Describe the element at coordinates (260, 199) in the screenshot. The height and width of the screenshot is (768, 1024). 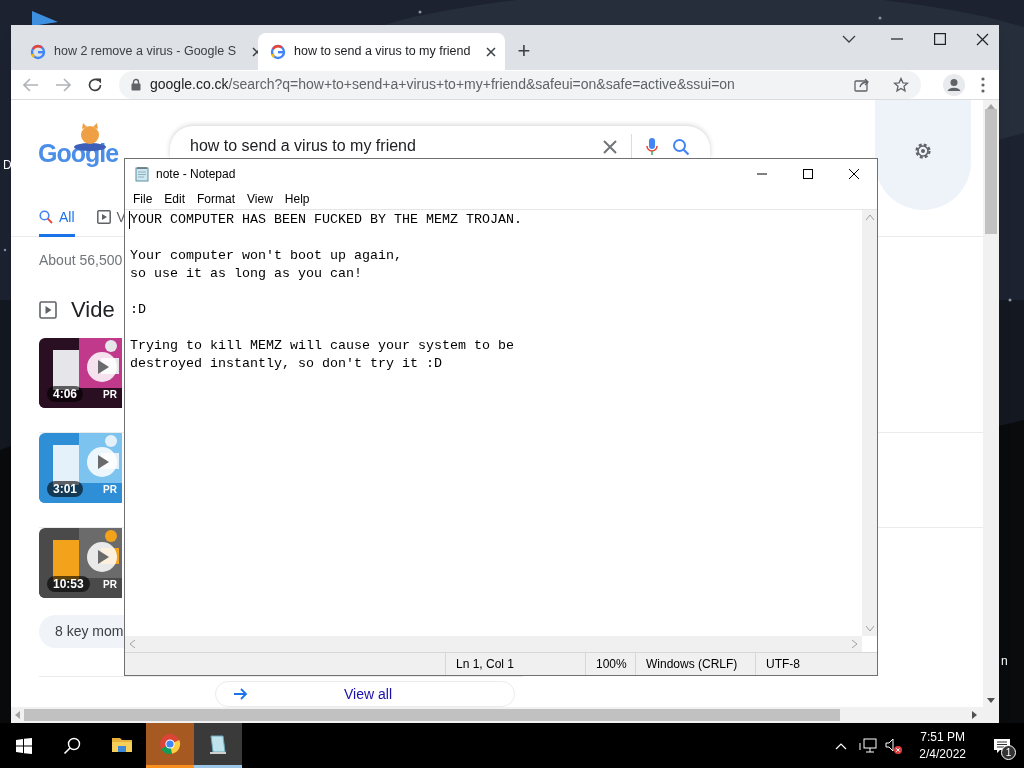
I see `menu-item: View` at that location.